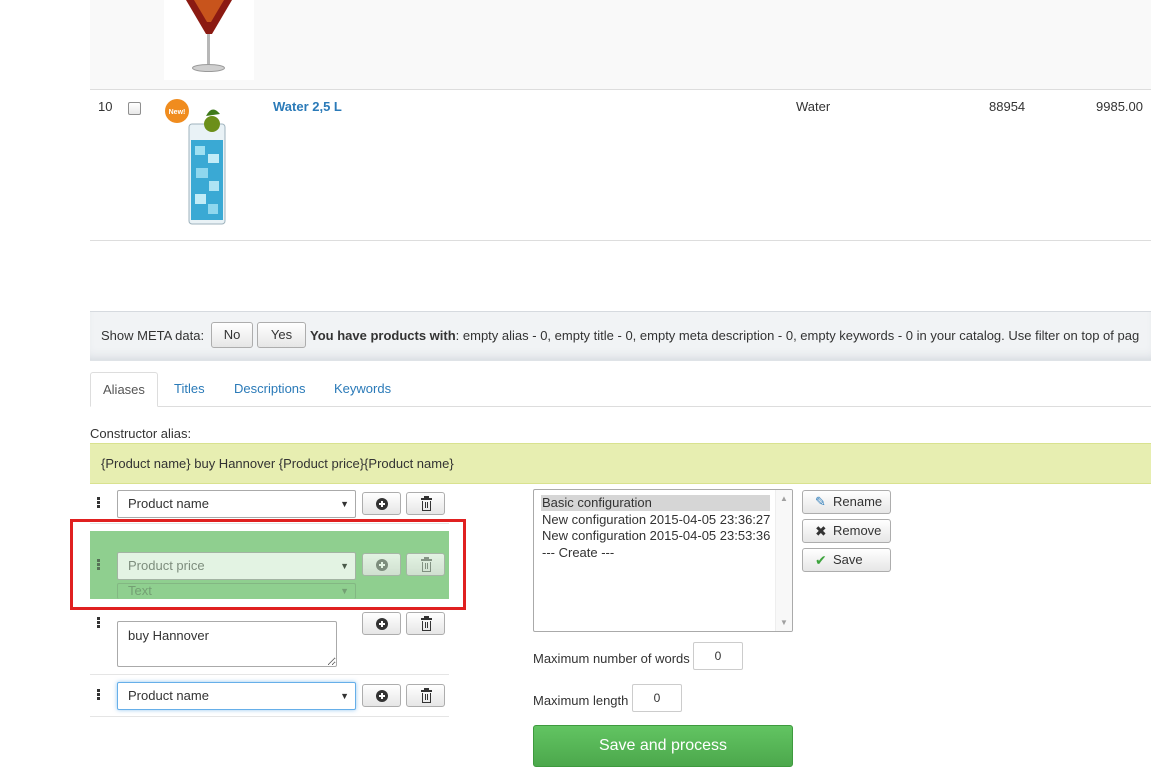  I want to click on rename-config-button: ✎ Rename, so click(846, 502).